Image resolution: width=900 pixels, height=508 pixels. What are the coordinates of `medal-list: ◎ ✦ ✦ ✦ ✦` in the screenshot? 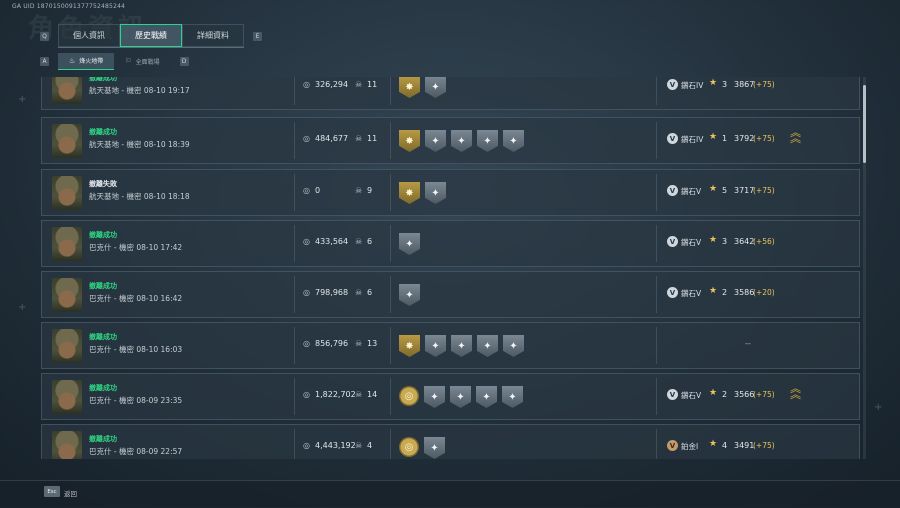 It's located at (461, 397).